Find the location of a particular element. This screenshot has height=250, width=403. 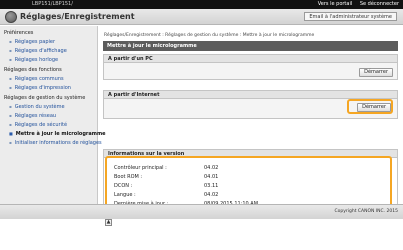

sidebar-cat-preferences: Préférences is located at coordinates (19, 33).